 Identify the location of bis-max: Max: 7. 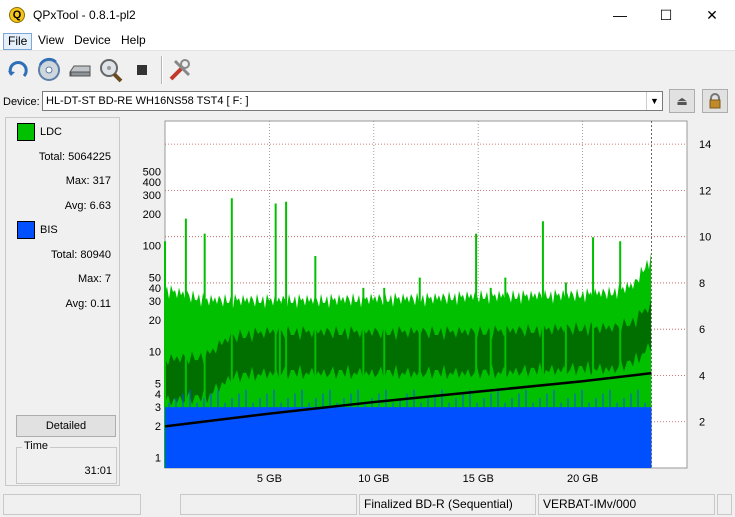
(94, 279).